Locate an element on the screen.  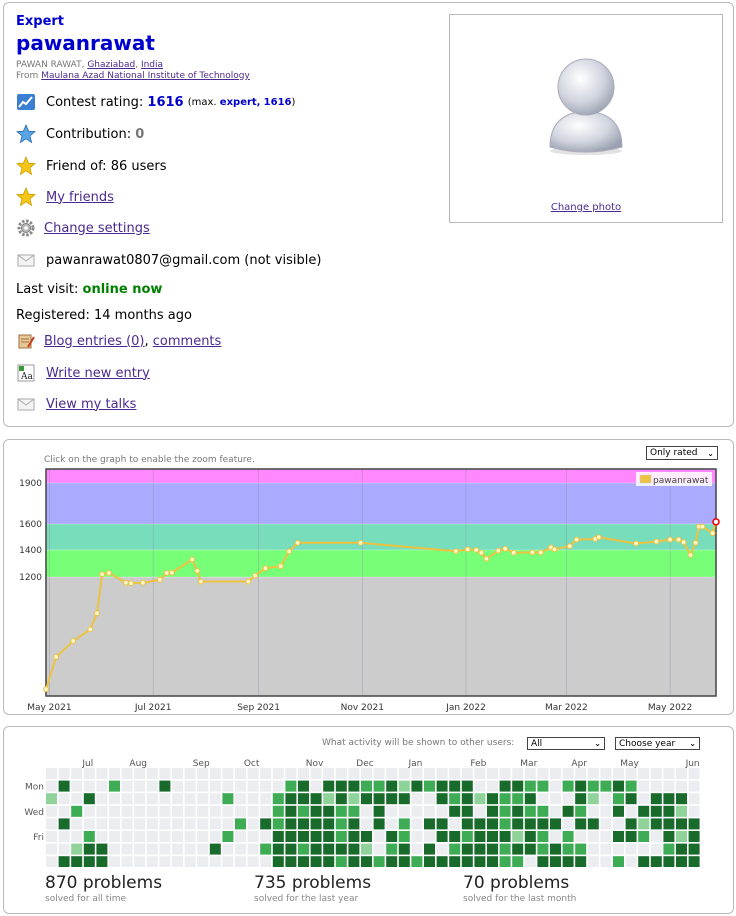
month-label: Sep is located at coordinates (201, 764).